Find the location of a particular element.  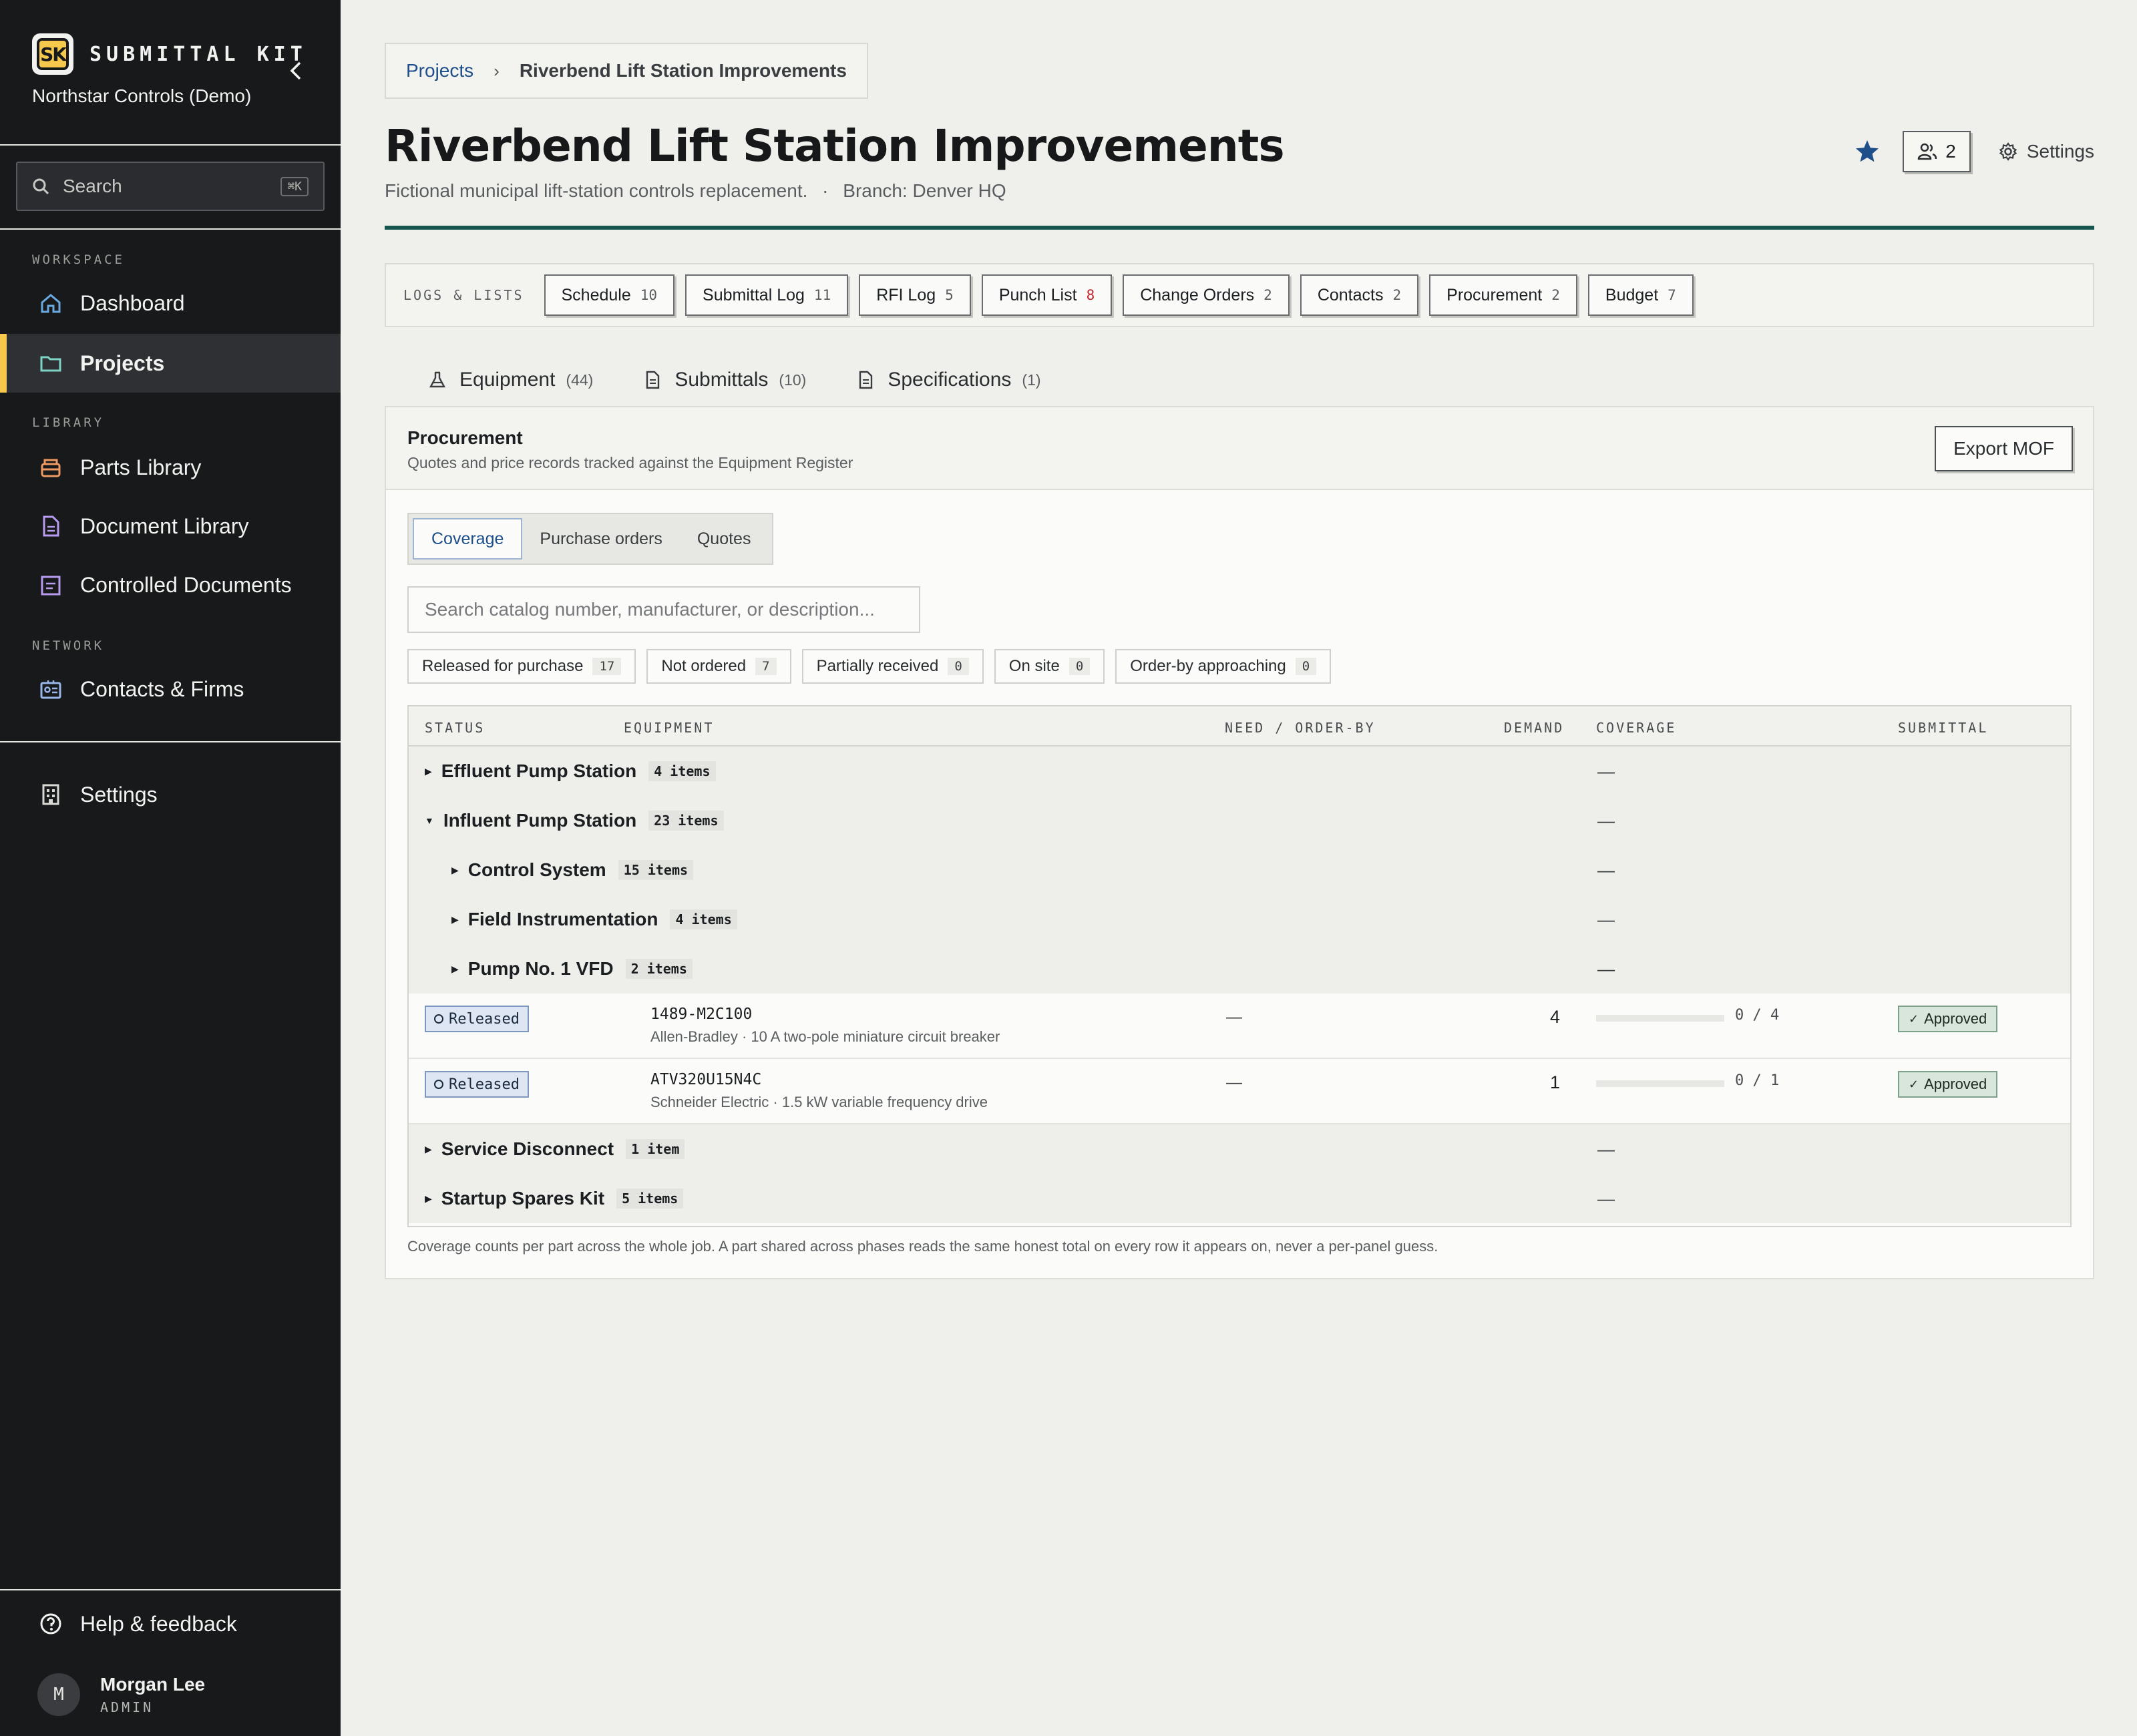

user-menu: M Morgan Lee ADMIN is located at coordinates (121, 1694).